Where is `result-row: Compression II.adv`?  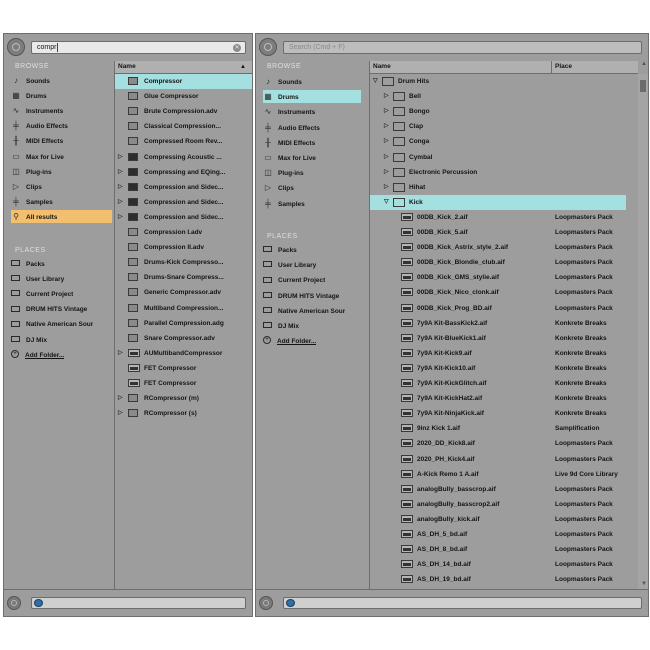 result-row: Compression II.adv is located at coordinates (183, 247).